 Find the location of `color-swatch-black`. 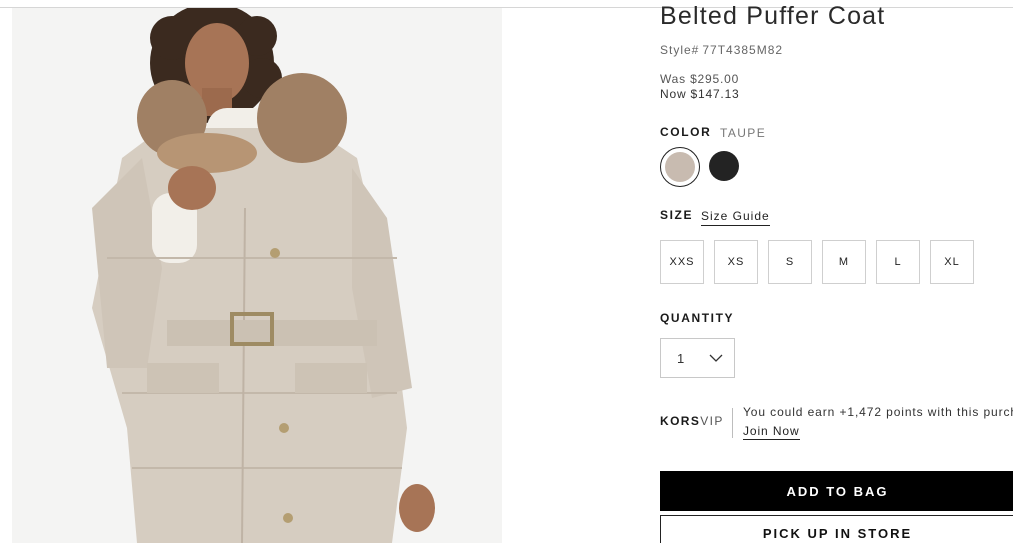

color-swatch-black is located at coordinates (725, 167).